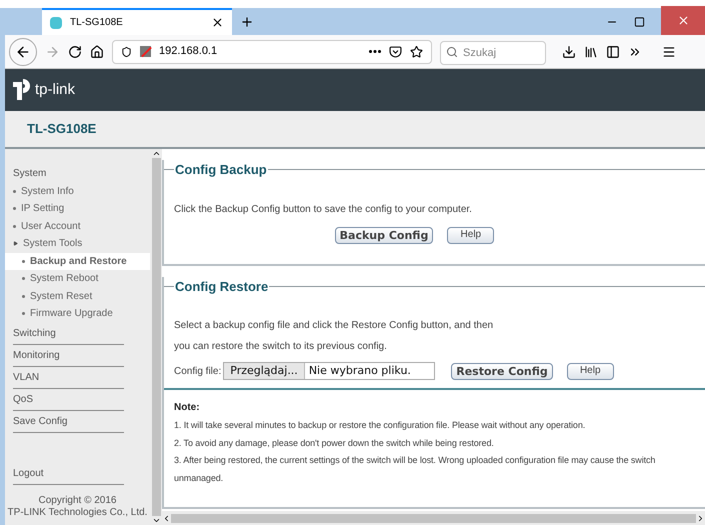  What do you see at coordinates (68, 399) in the screenshot?
I see `sidebar-item: QoS` at bounding box center [68, 399].